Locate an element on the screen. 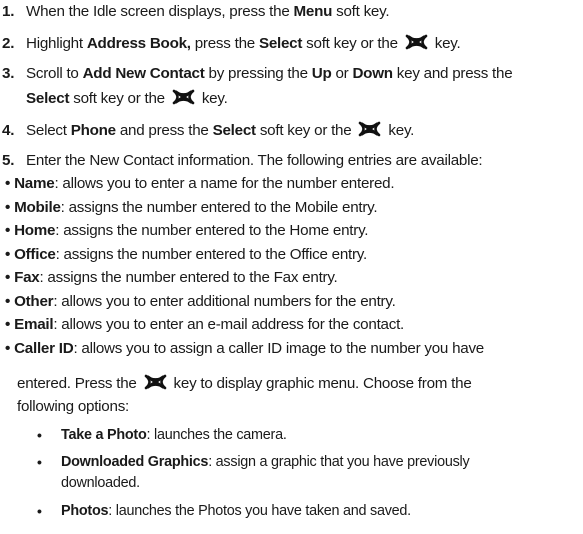  step-3-continuation: Select soft key or the key. is located at coordinates (127, 97).